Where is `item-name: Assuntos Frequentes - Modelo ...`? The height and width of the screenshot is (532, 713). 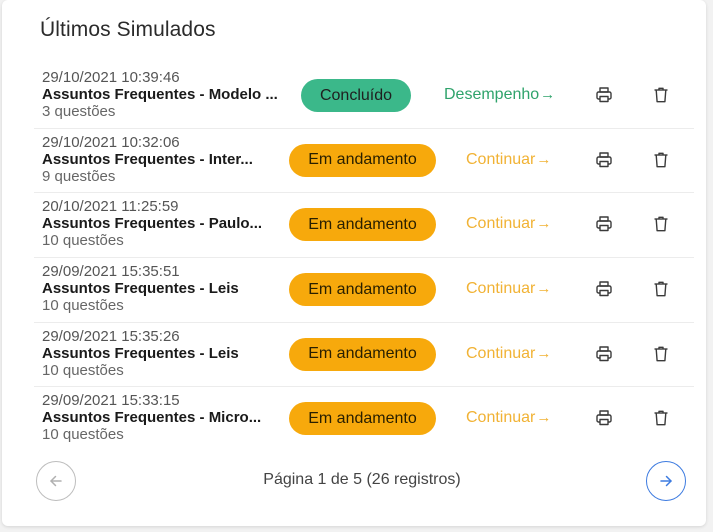 item-name: Assuntos Frequentes - Modelo ... is located at coordinates (160, 94).